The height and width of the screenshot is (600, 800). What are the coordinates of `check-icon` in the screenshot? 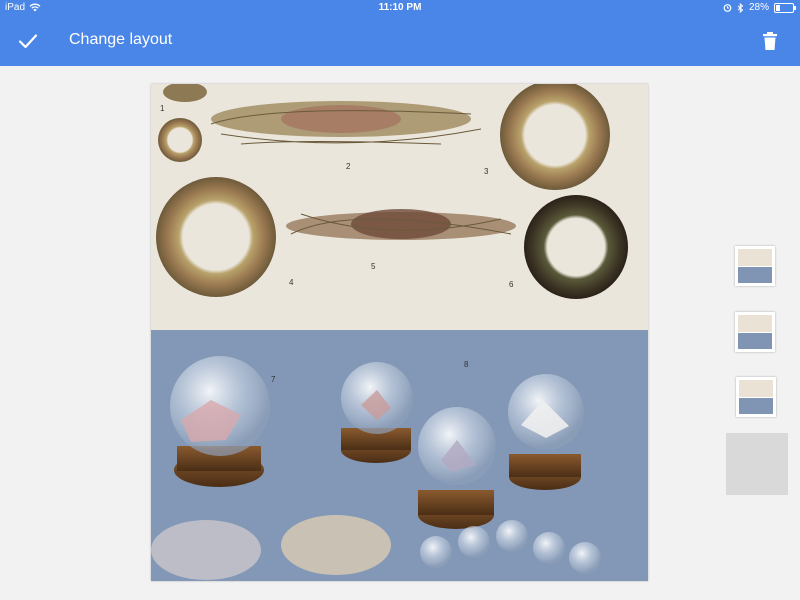 It's located at (28, 41).